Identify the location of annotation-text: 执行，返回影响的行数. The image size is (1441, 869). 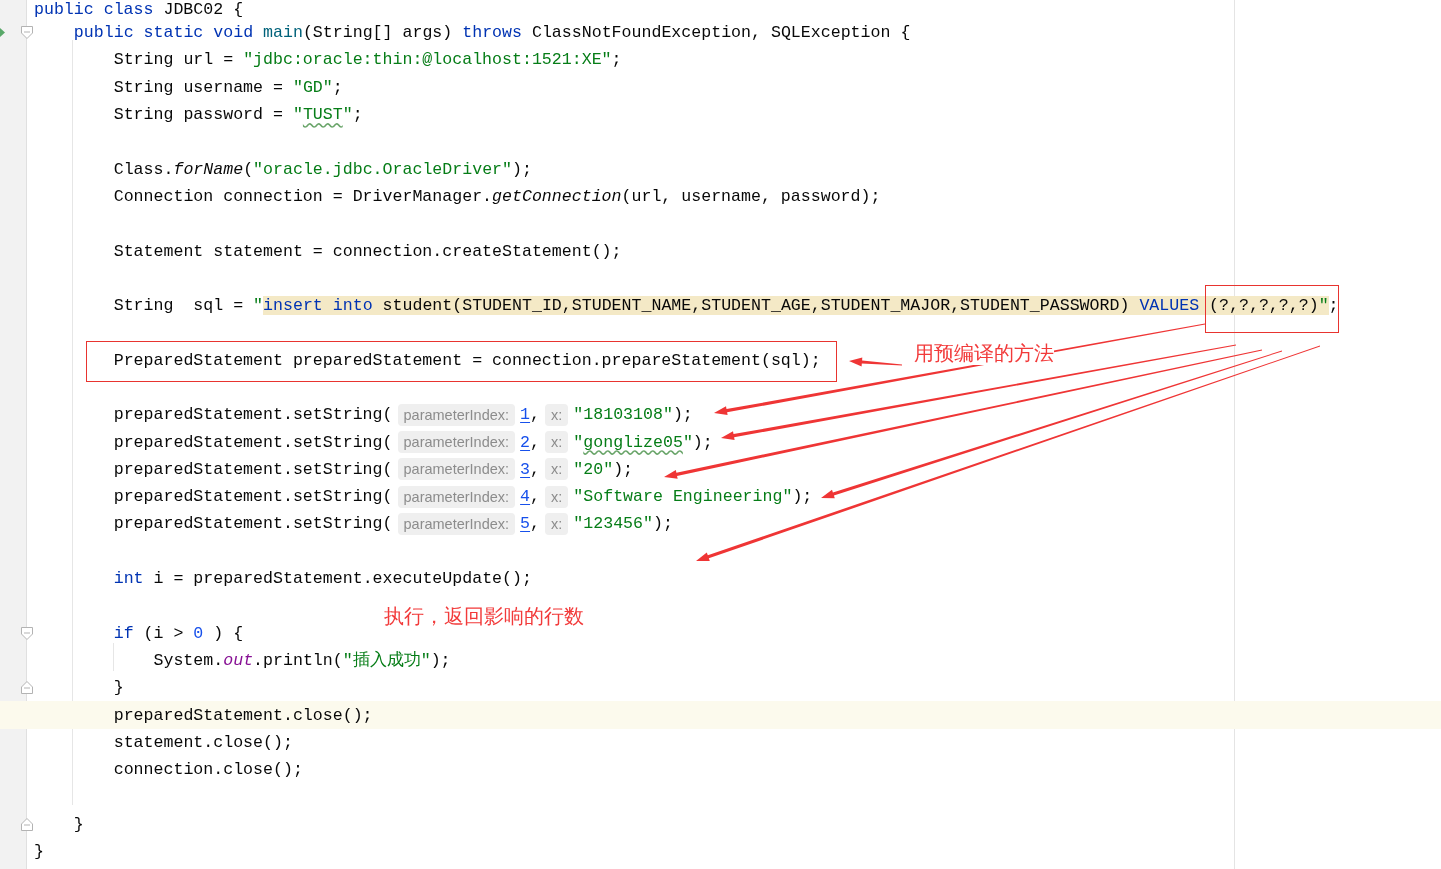
(484, 616).